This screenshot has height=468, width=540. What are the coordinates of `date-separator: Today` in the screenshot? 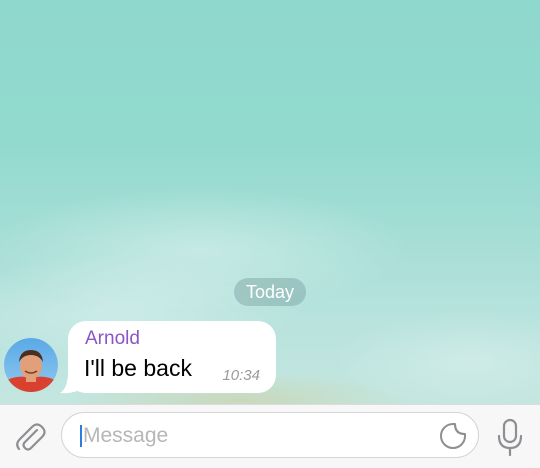 It's located at (270, 292).